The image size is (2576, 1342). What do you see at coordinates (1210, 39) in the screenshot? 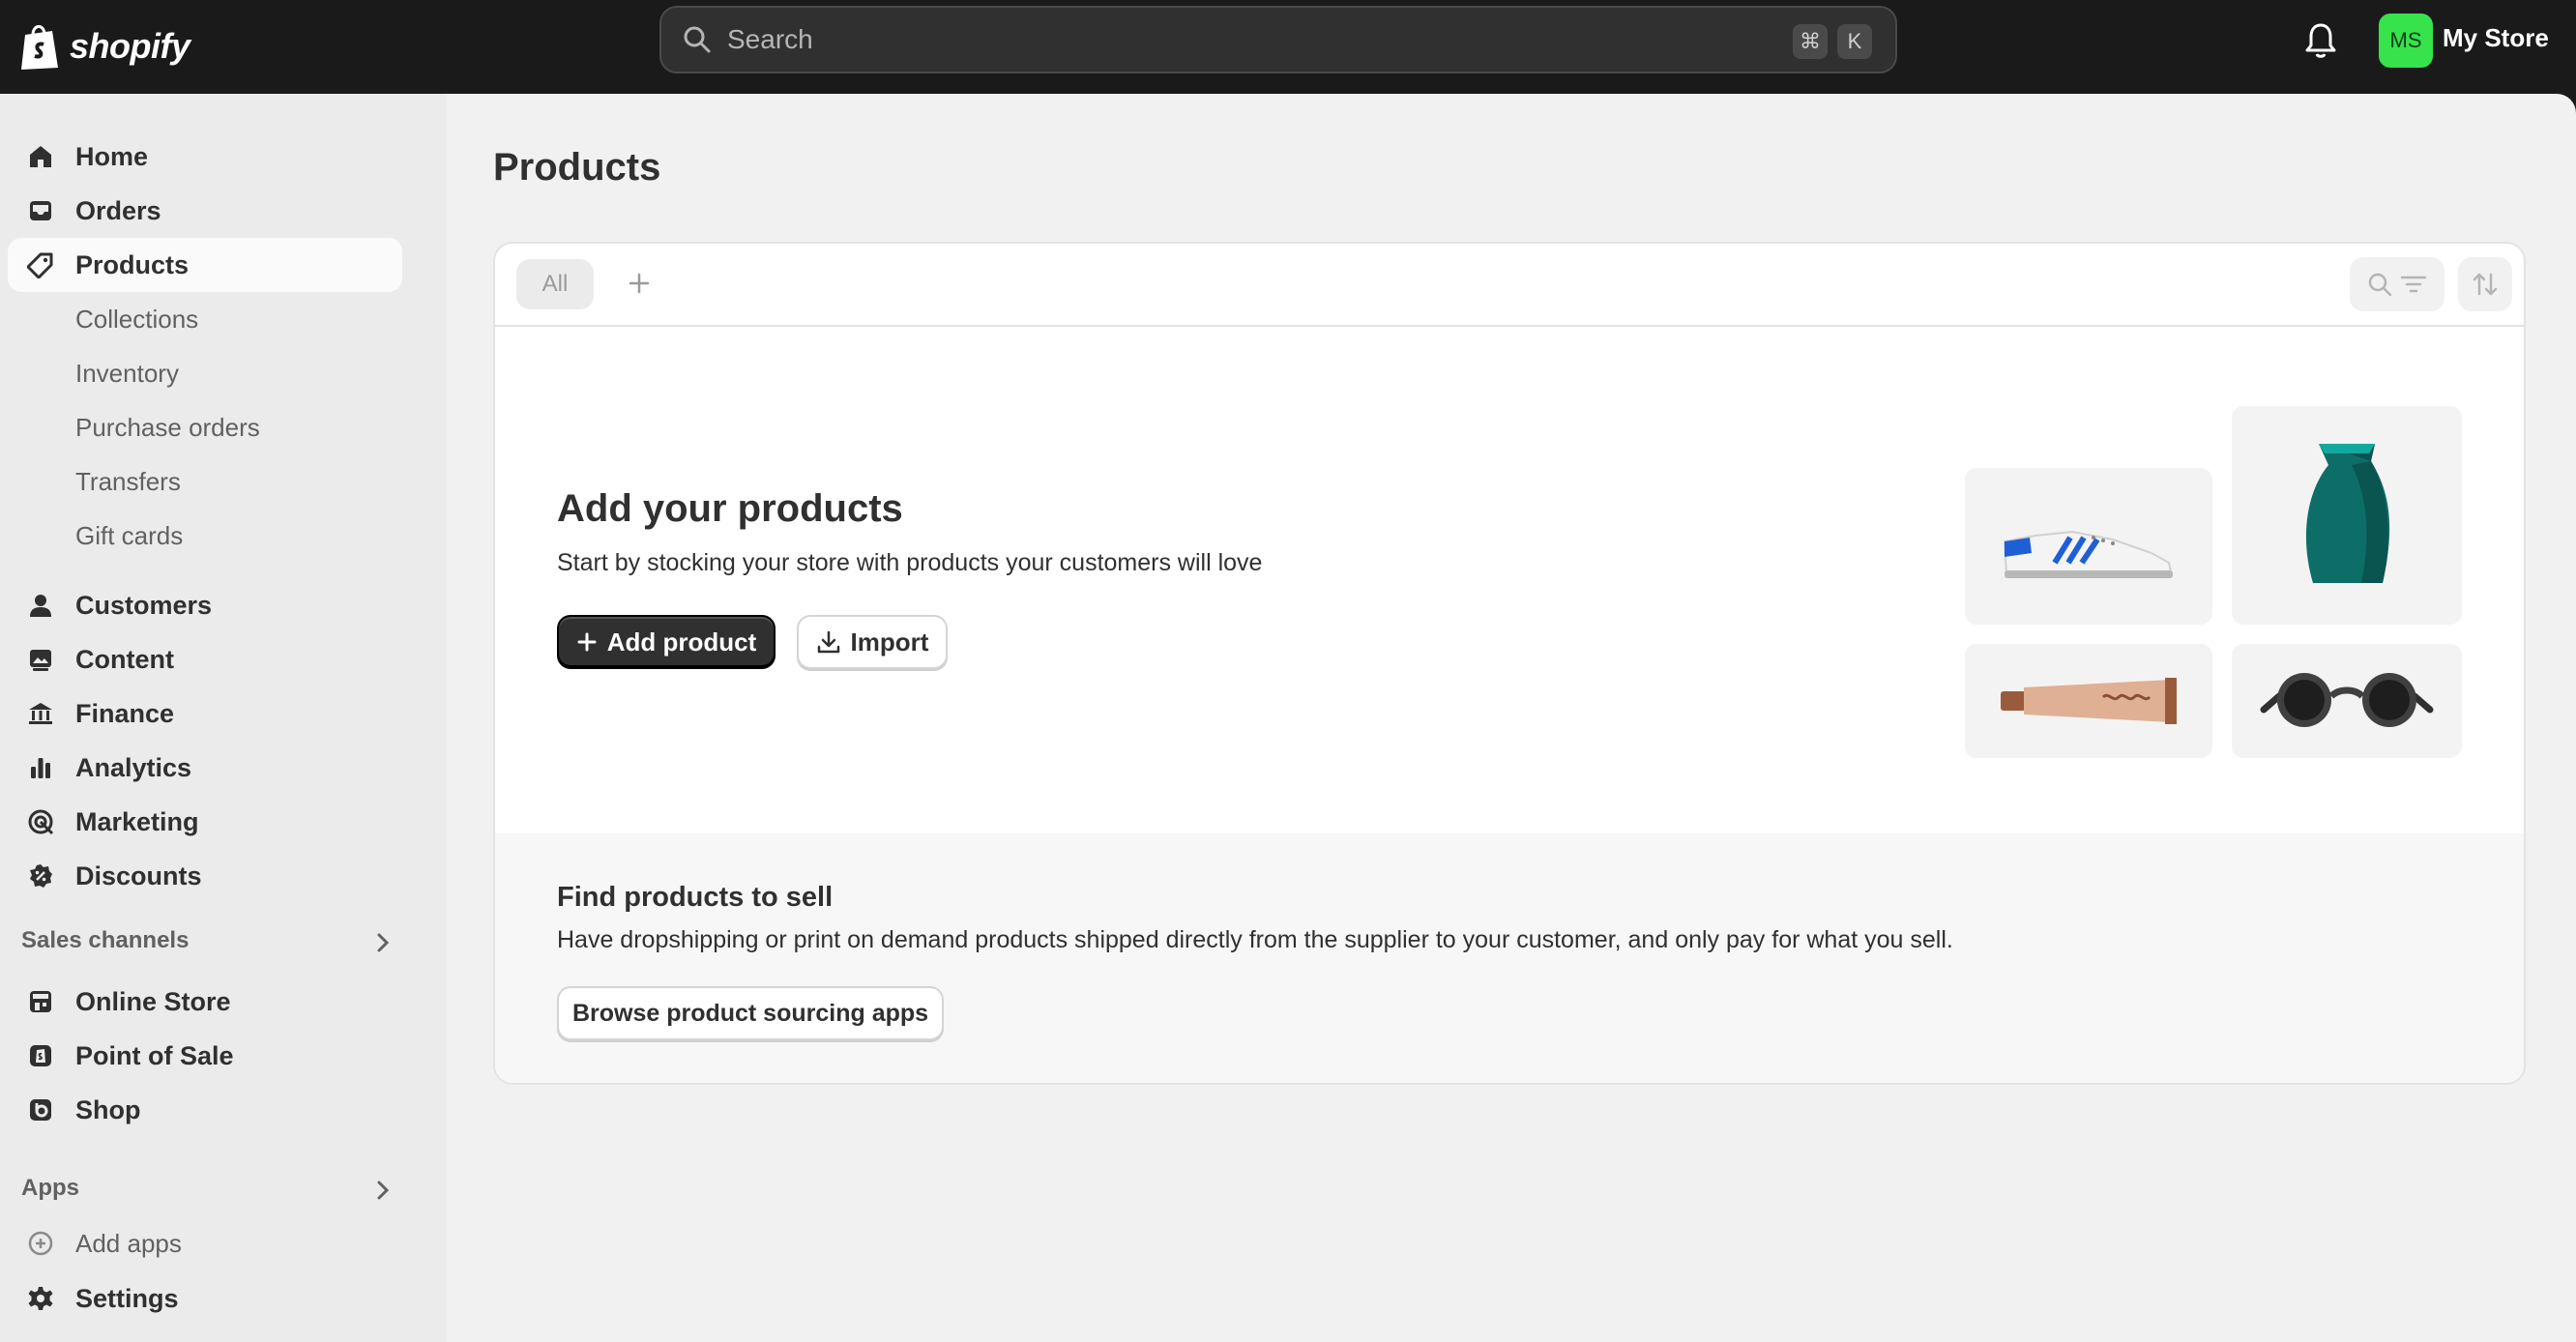
I see `search-input` at bounding box center [1210, 39].